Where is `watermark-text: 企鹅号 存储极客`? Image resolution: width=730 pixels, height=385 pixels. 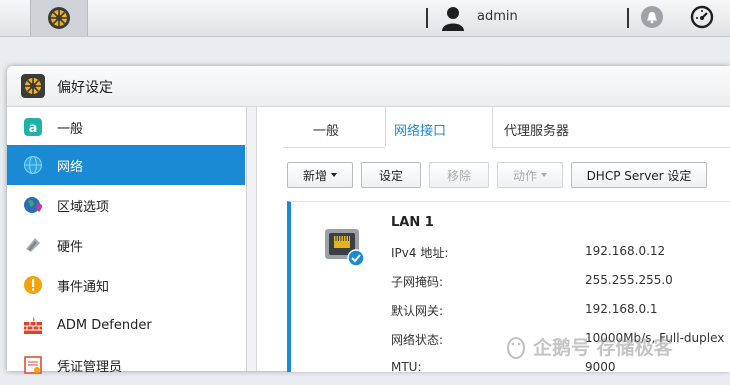 watermark-text: 企鹅号 存储极客 is located at coordinates (603, 348).